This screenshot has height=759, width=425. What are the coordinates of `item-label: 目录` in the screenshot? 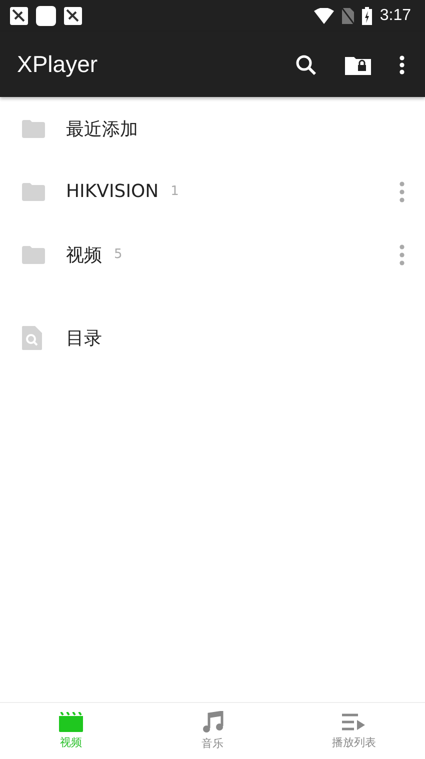 It's located at (84, 338).